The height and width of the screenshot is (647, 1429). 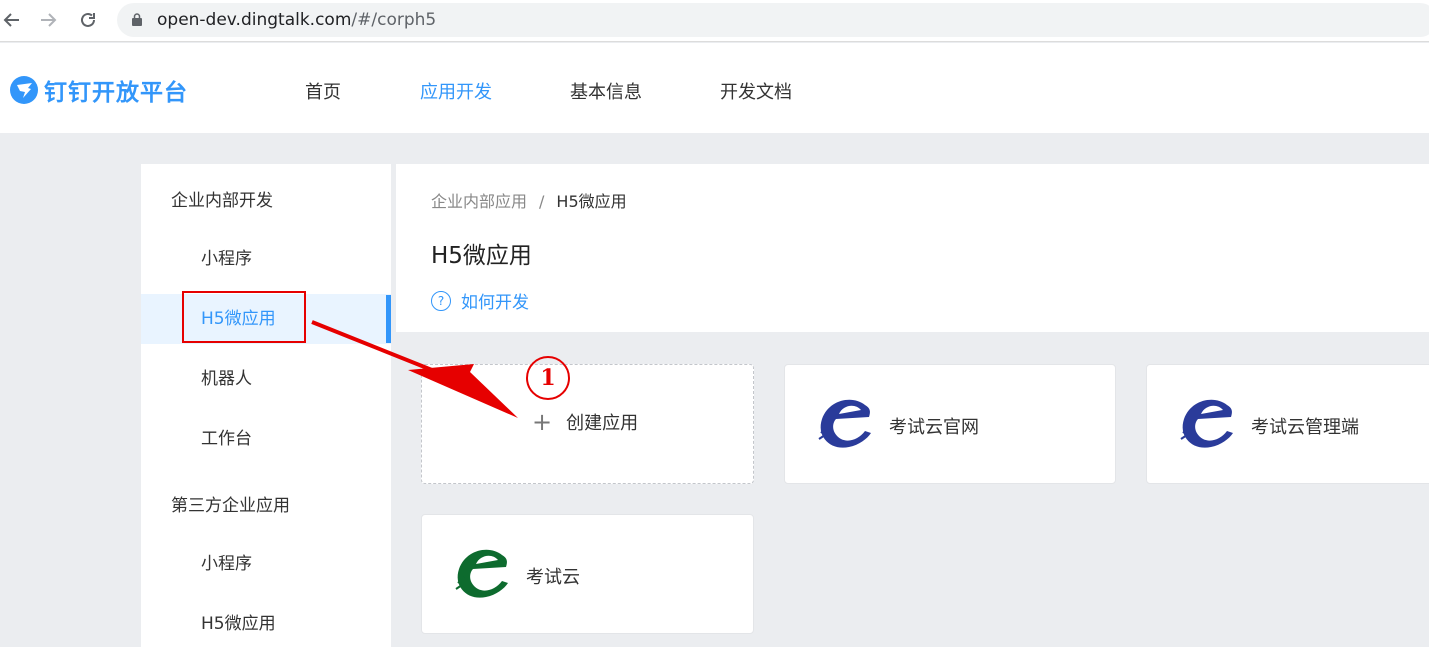 I want to click on plus-icon: +, so click(x=542, y=422).